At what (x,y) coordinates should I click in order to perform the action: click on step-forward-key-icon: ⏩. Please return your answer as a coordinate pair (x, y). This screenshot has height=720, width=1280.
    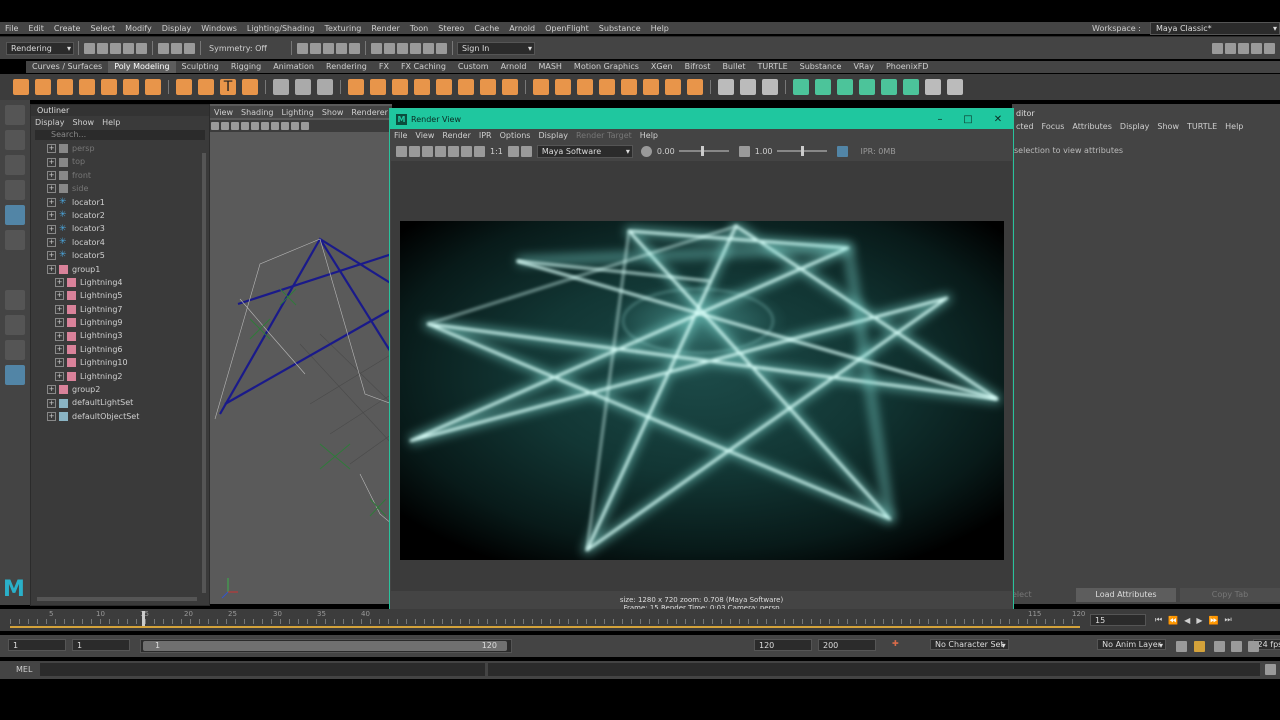
    Looking at the image, I should click on (1213, 620).